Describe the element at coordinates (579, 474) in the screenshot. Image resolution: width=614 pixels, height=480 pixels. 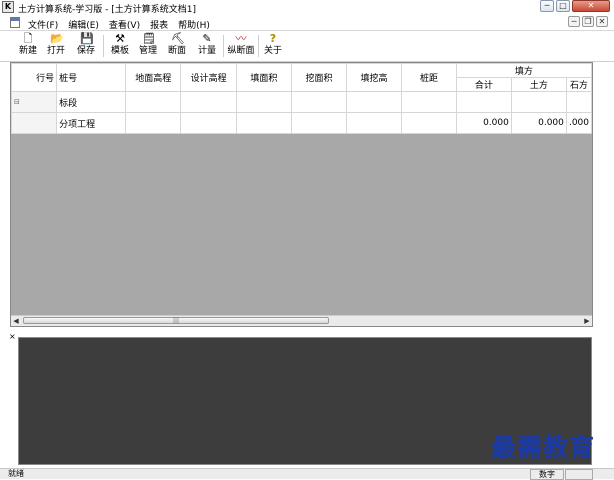
I see `status-panel` at that location.